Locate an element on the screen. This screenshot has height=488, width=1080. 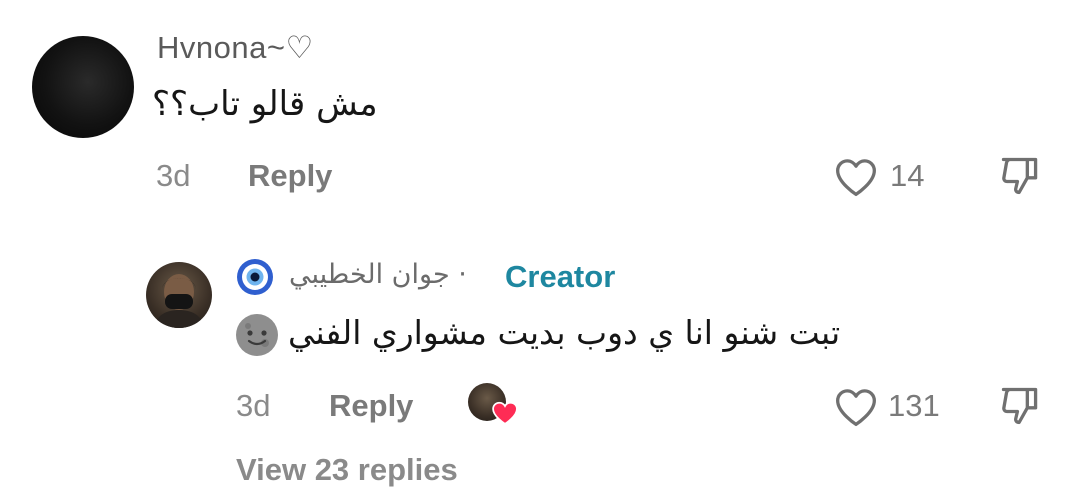
creator-name: جوان الخطيبي · is located at coordinates (378, 274).